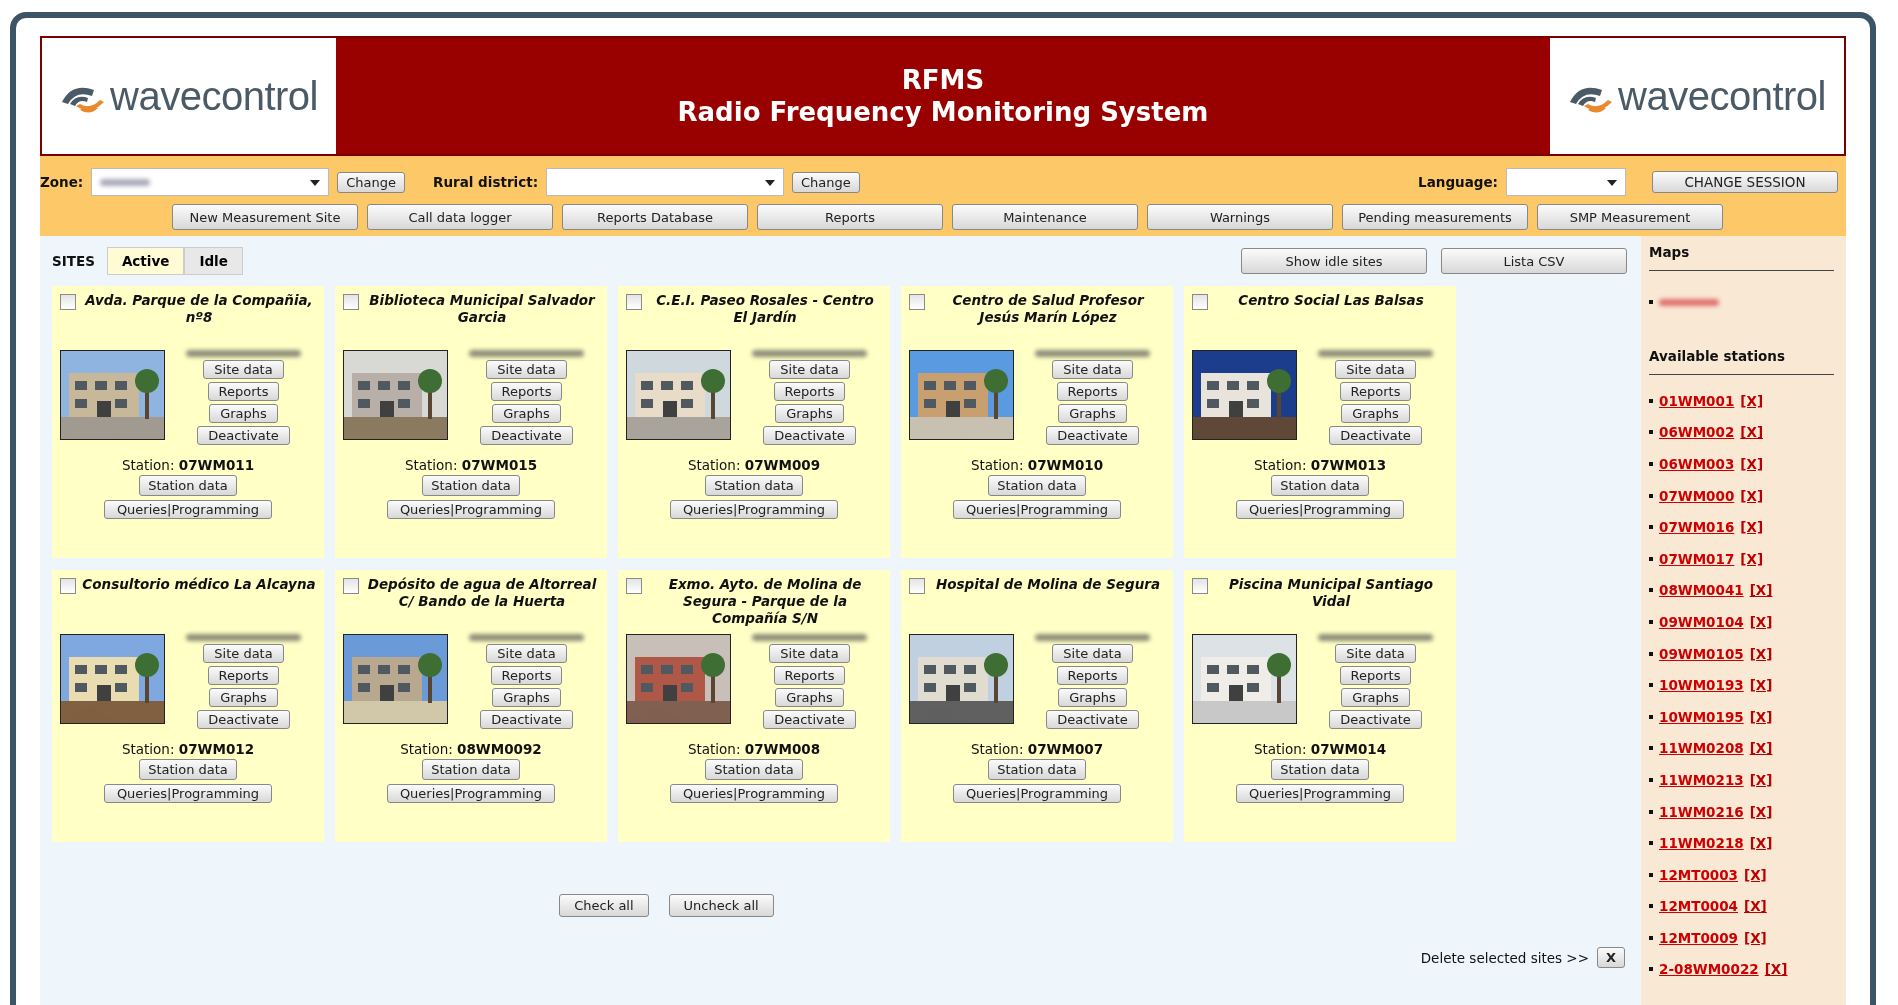  Describe the element at coordinates (1697, 527) in the screenshot. I see `station-link: 07WM016` at that location.